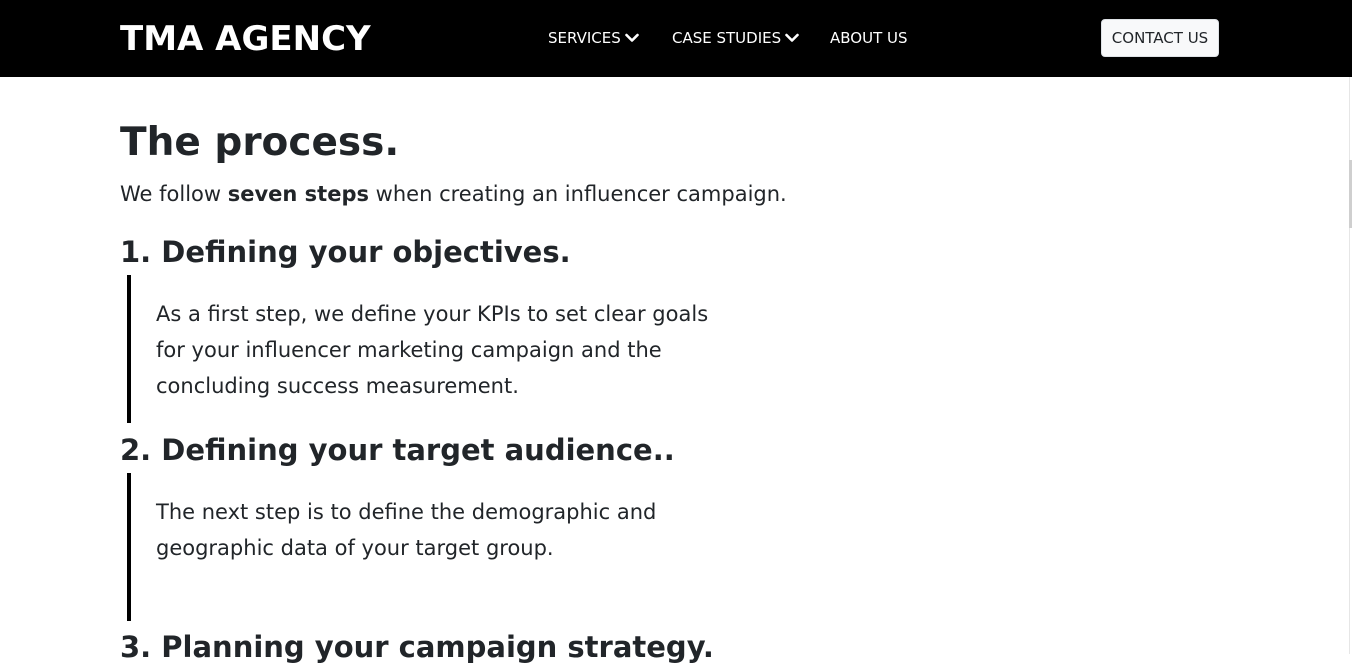 This screenshot has width=1352, height=666. Describe the element at coordinates (245, 39) in the screenshot. I see `brand-logo-text: TMA AGENCY` at that location.